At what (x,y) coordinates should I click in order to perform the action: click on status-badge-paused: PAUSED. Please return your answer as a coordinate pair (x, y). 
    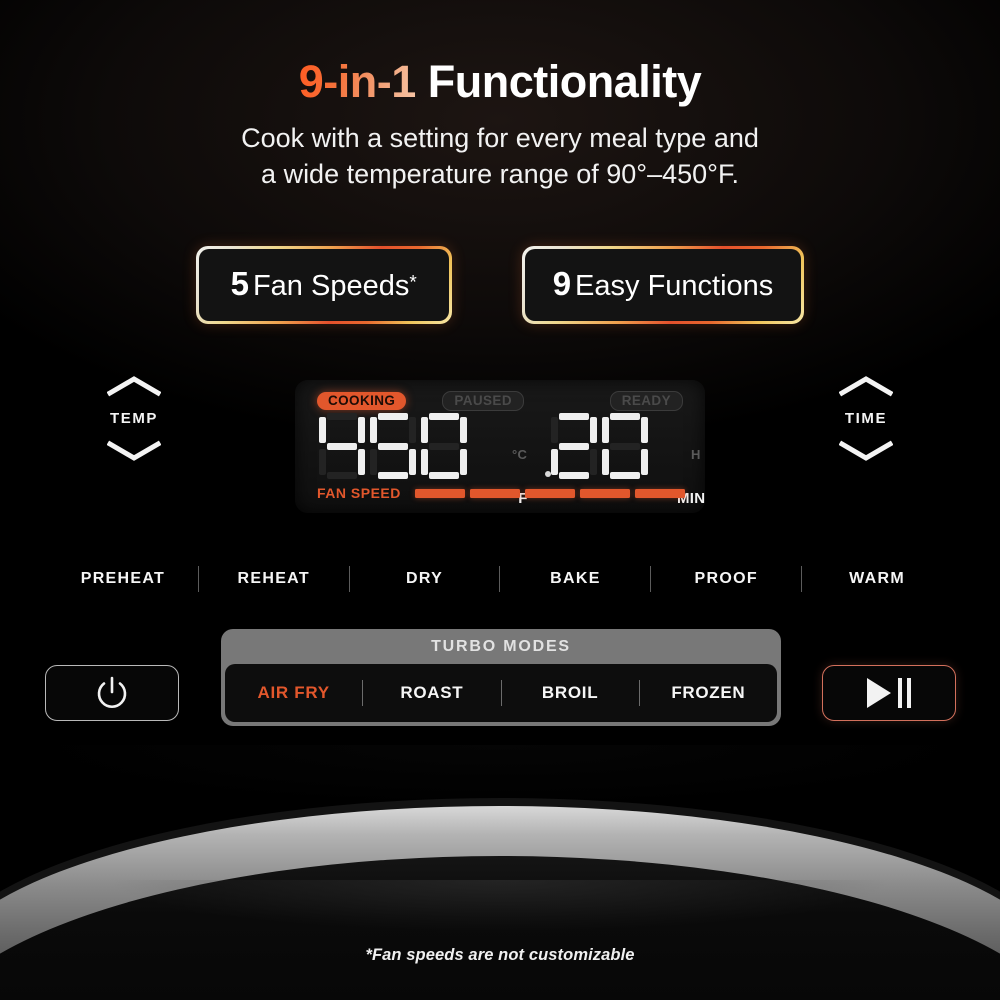
    Looking at the image, I should click on (483, 401).